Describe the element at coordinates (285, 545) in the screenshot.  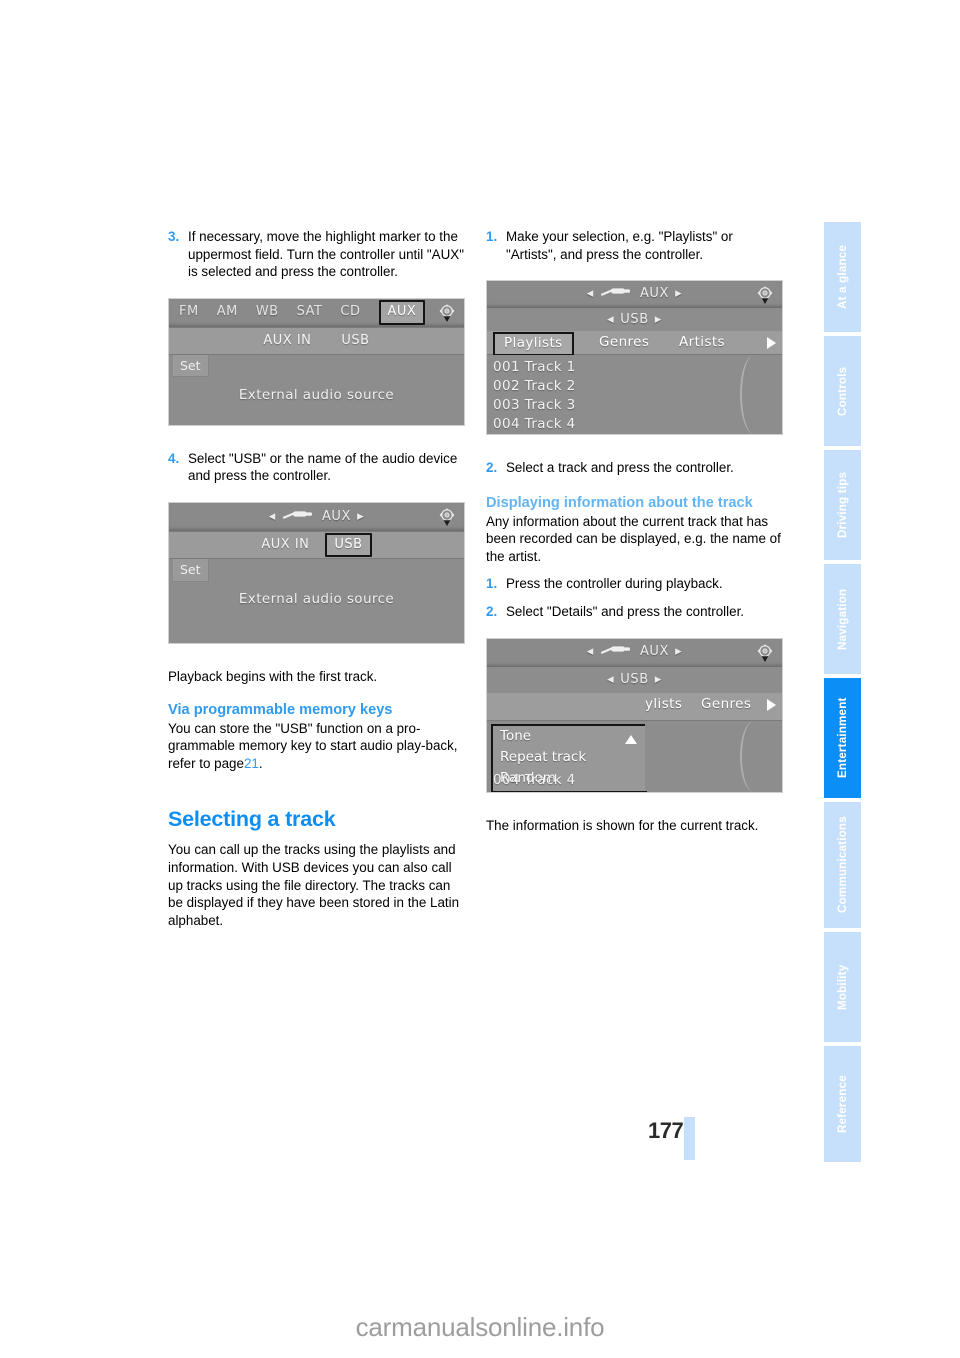
I see `band-item-aux-in: AUX IN` at that location.